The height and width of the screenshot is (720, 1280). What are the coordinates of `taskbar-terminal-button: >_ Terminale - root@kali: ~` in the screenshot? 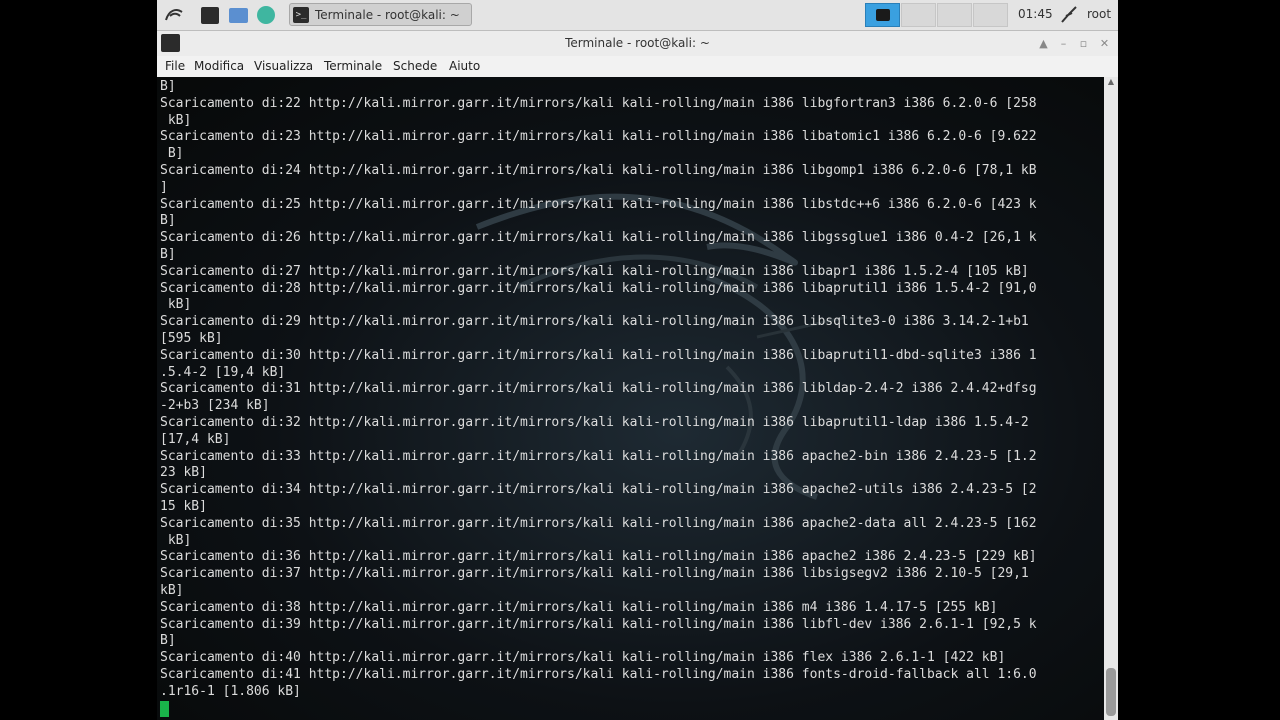 It's located at (380, 14).